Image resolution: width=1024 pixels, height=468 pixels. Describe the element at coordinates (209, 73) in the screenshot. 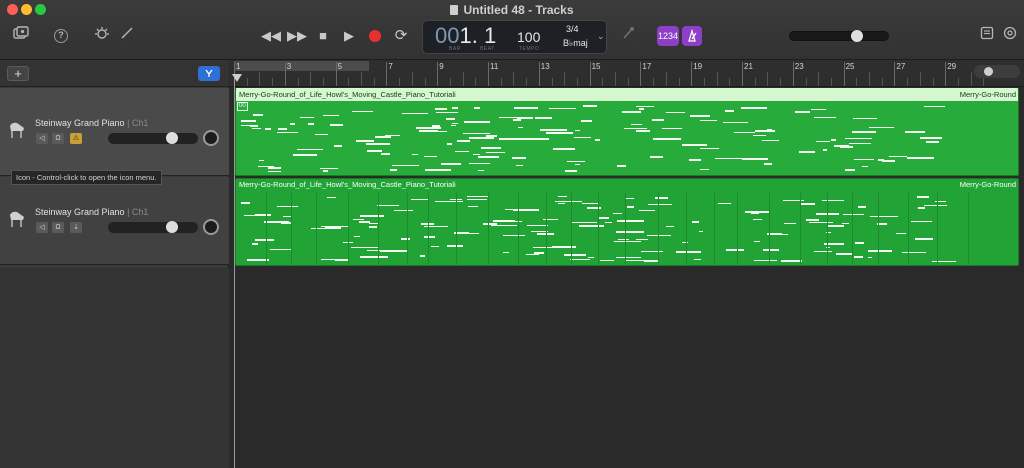

I see `catch-playhead-button` at that location.